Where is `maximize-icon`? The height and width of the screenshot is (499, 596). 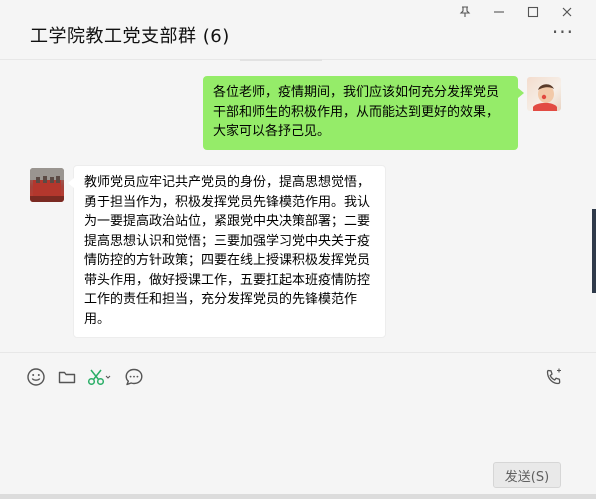
maximize-icon is located at coordinates (533, 12).